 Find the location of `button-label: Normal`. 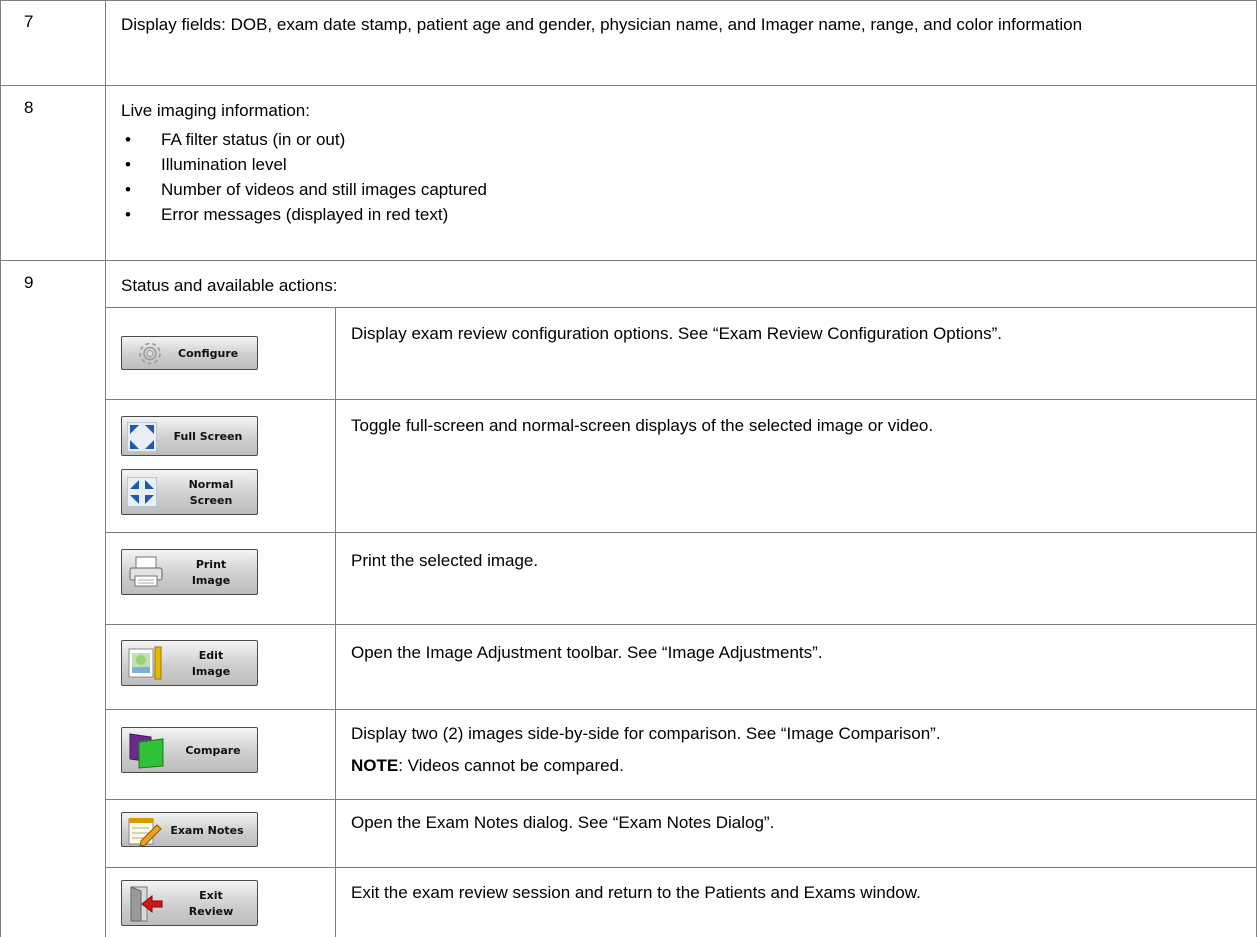

button-label: Normal is located at coordinates (211, 484).